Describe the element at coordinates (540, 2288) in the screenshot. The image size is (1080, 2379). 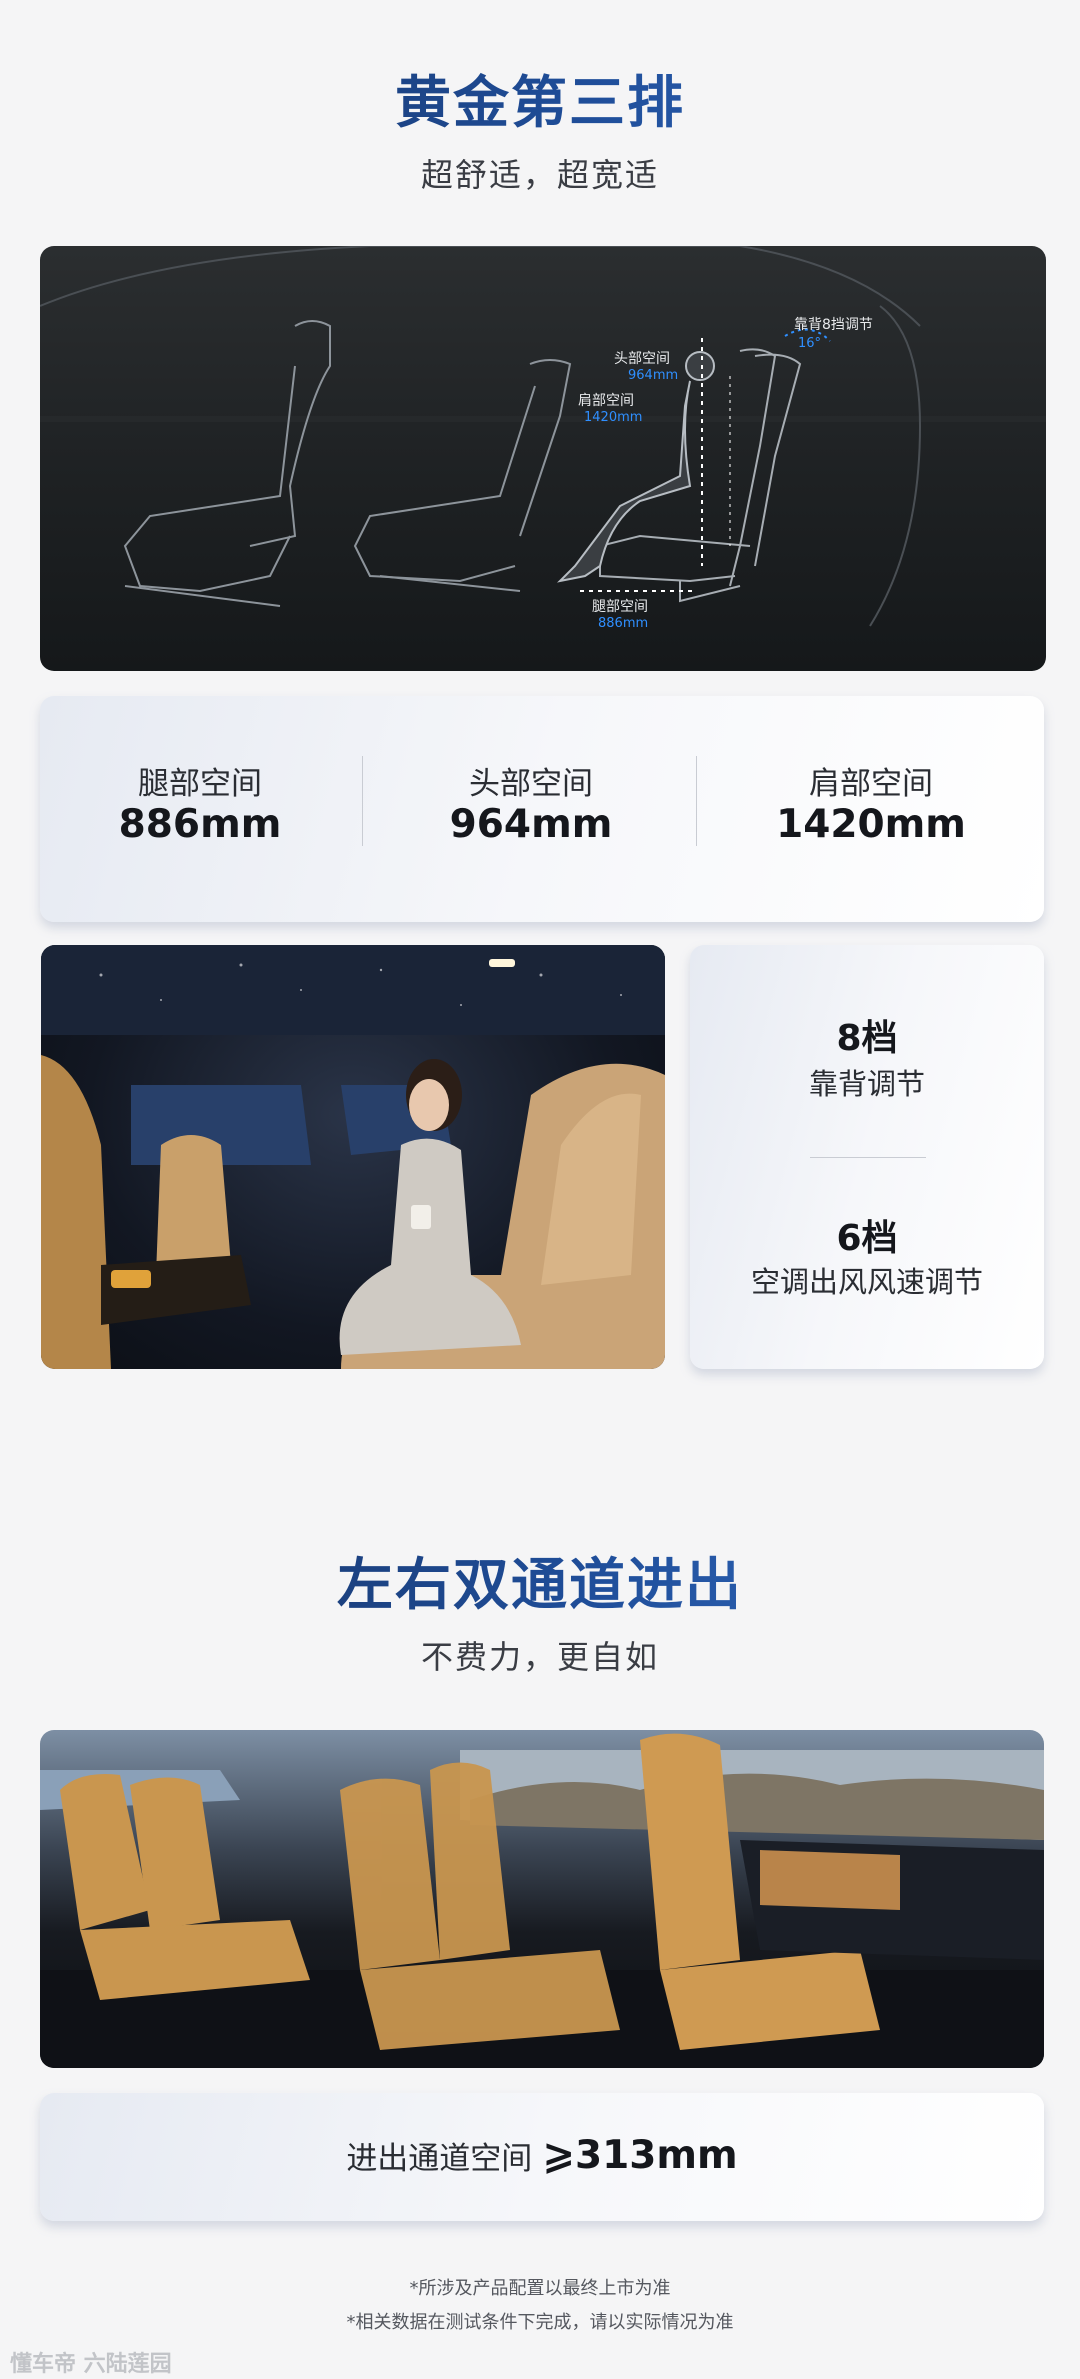
I see `disclaimer-config: *所涉及产品配置以最终上市为准` at that location.